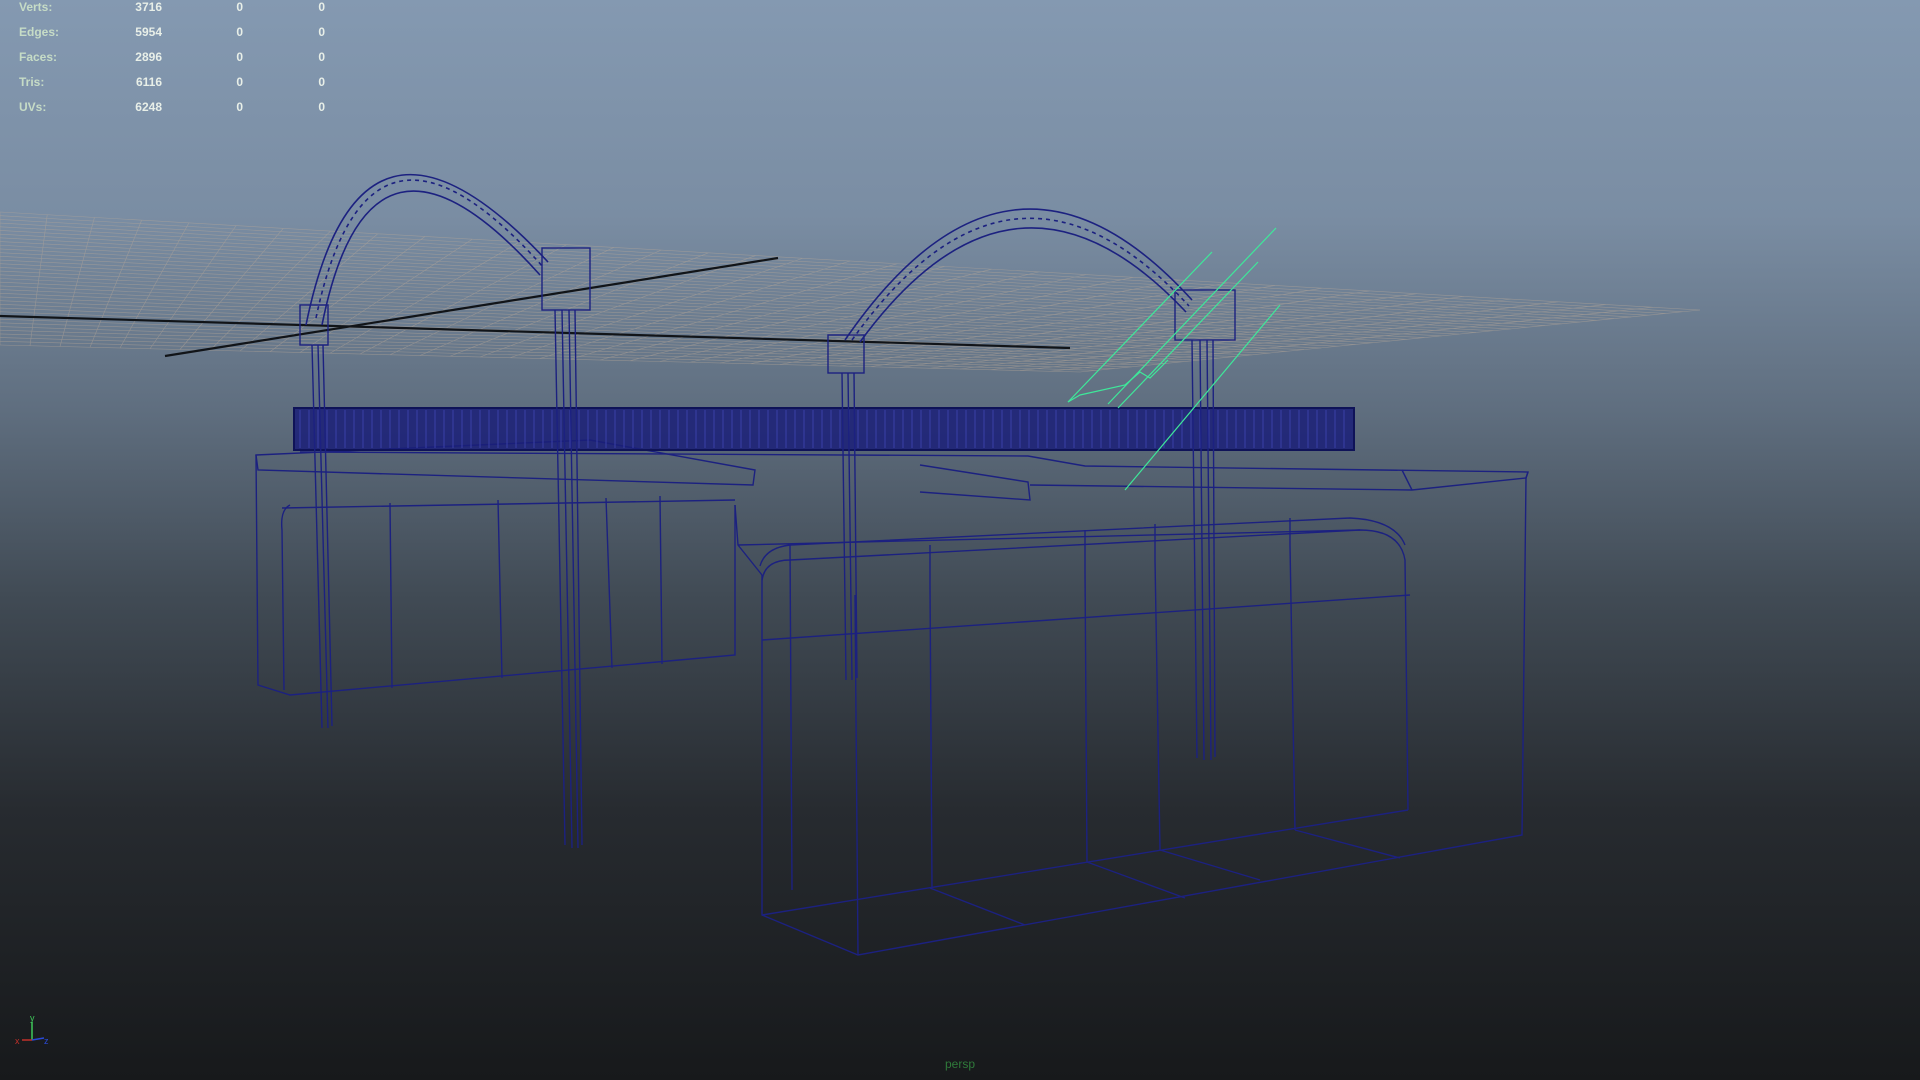 The height and width of the screenshot is (1080, 1920). What do you see at coordinates (39, 32) in the screenshot?
I see `hud-label: Edges:` at bounding box center [39, 32].